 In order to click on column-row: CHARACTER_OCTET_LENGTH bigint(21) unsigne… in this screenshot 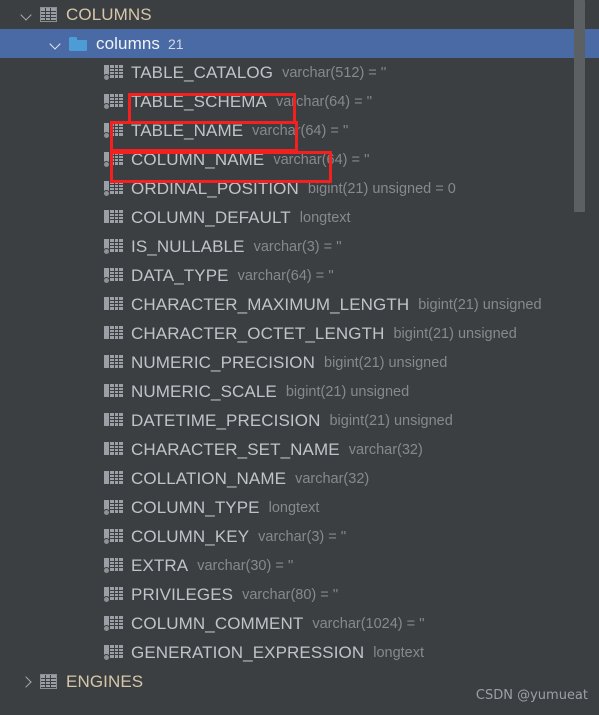, I will do `click(299, 333)`.